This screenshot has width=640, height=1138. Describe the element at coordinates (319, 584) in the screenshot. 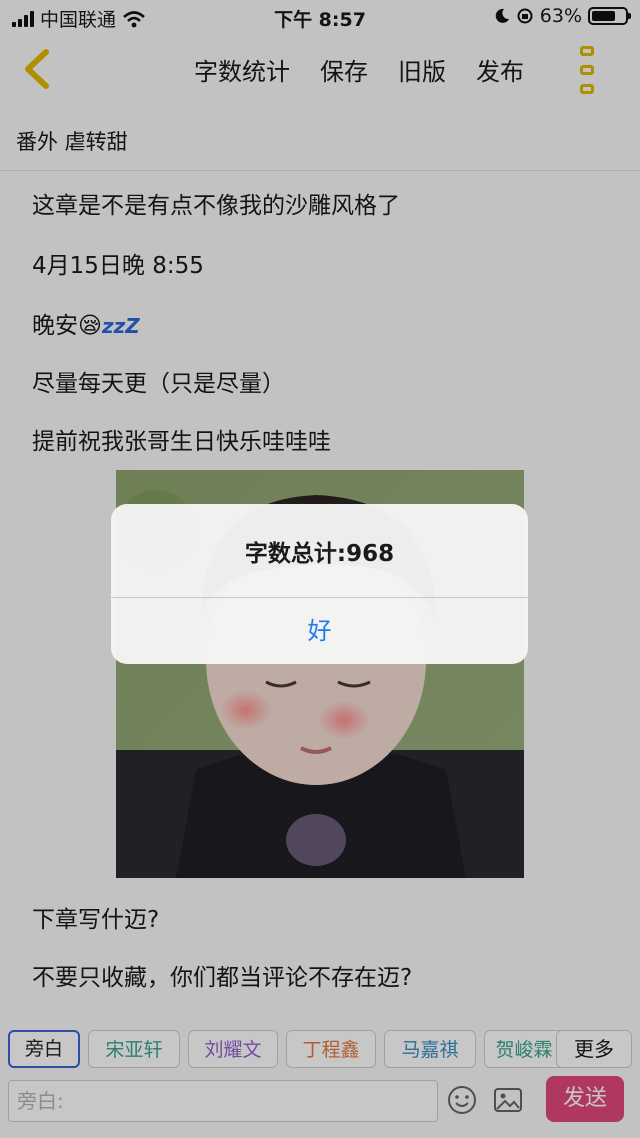

I see `word-count-alert: 字数总计:968 好` at that location.